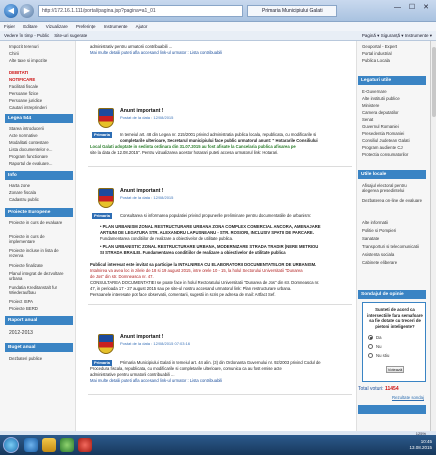 This screenshot has width=436, height=455. I want to click on forward-icon: ▶, so click(27, 11).